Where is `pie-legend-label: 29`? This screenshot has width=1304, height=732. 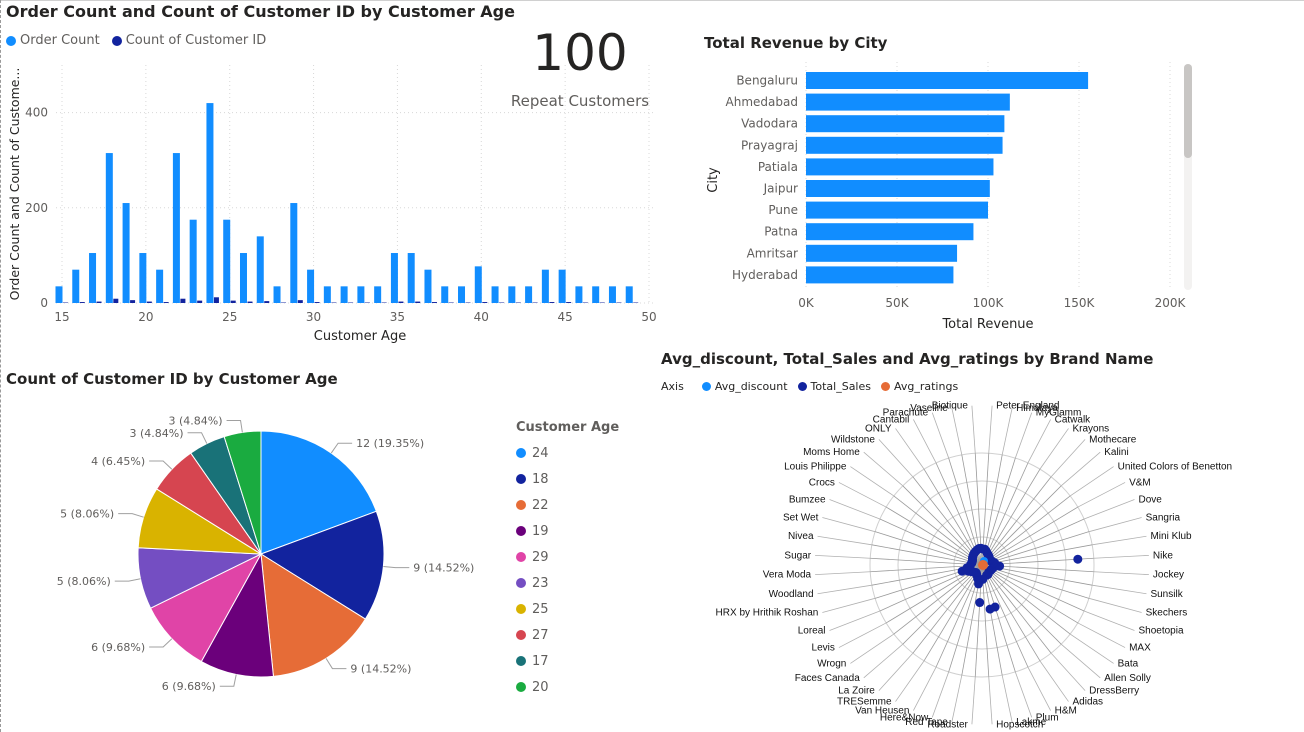 pie-legend-label: 29 is located at coordinates (540, 557).